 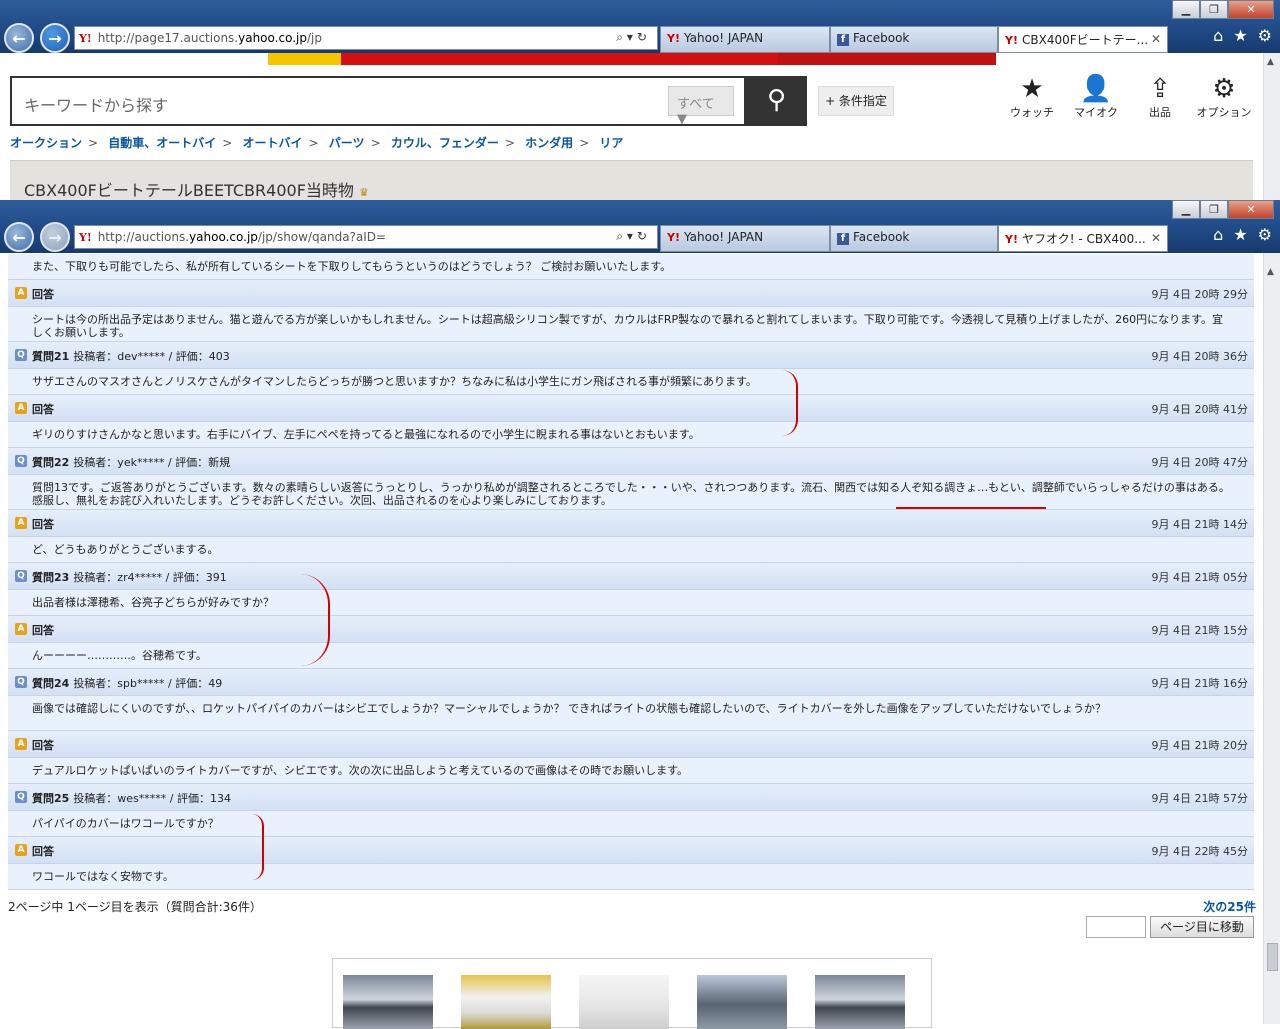 What do you see at coordinates (273, 143) in the screenshot?
I see `breadcrumb-item: オートバイ` at bounding box center [273, 143].